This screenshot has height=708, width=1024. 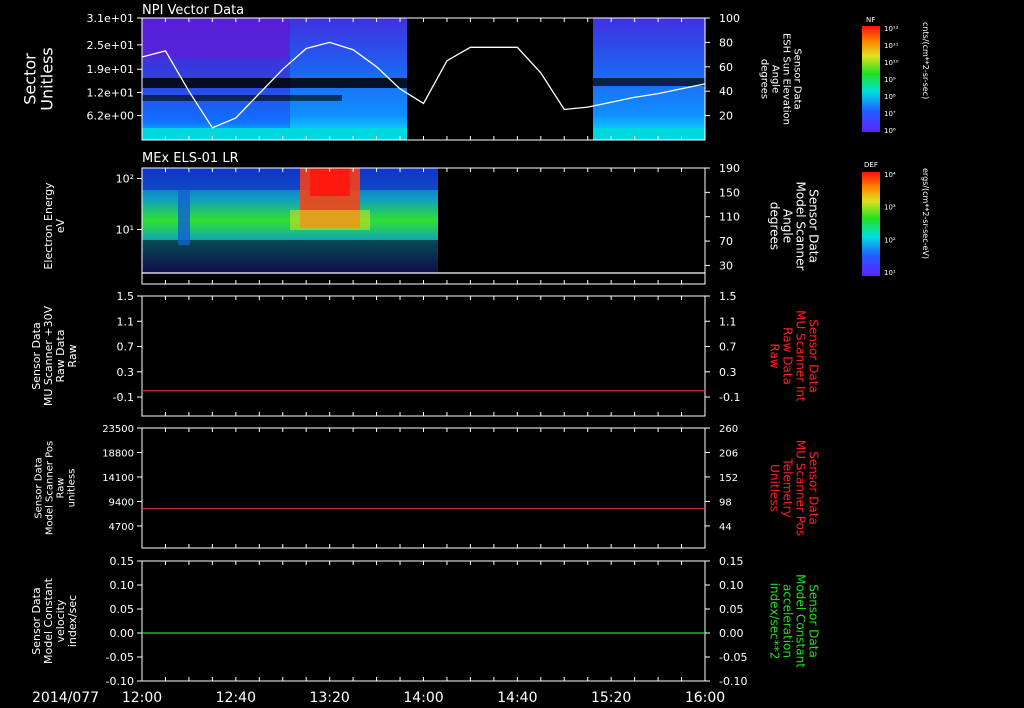 What do you see at coordinates (126, 321) in the screenshot?
I see `left-tick-label: 1.1` at bounding box center [126, 321].